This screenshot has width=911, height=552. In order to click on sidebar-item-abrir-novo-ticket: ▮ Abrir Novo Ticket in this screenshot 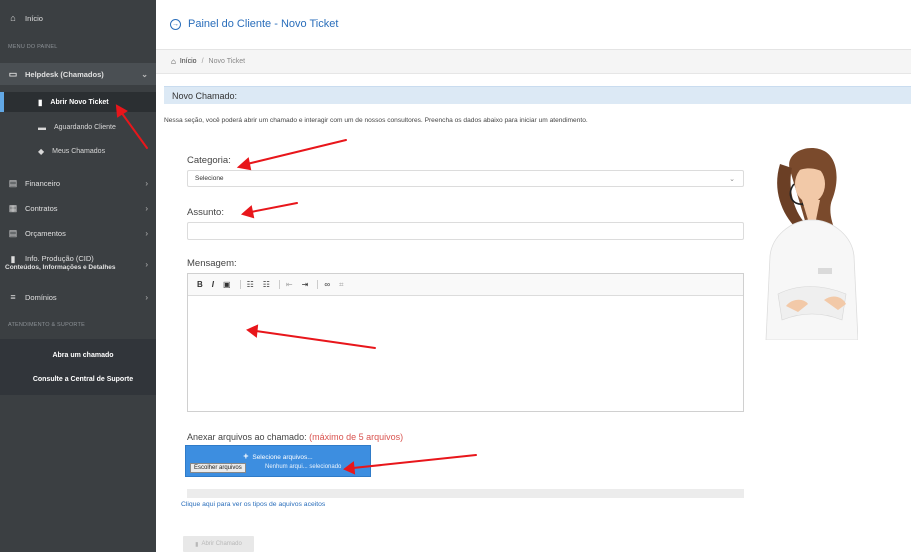, I will do `click(78, 102)`.